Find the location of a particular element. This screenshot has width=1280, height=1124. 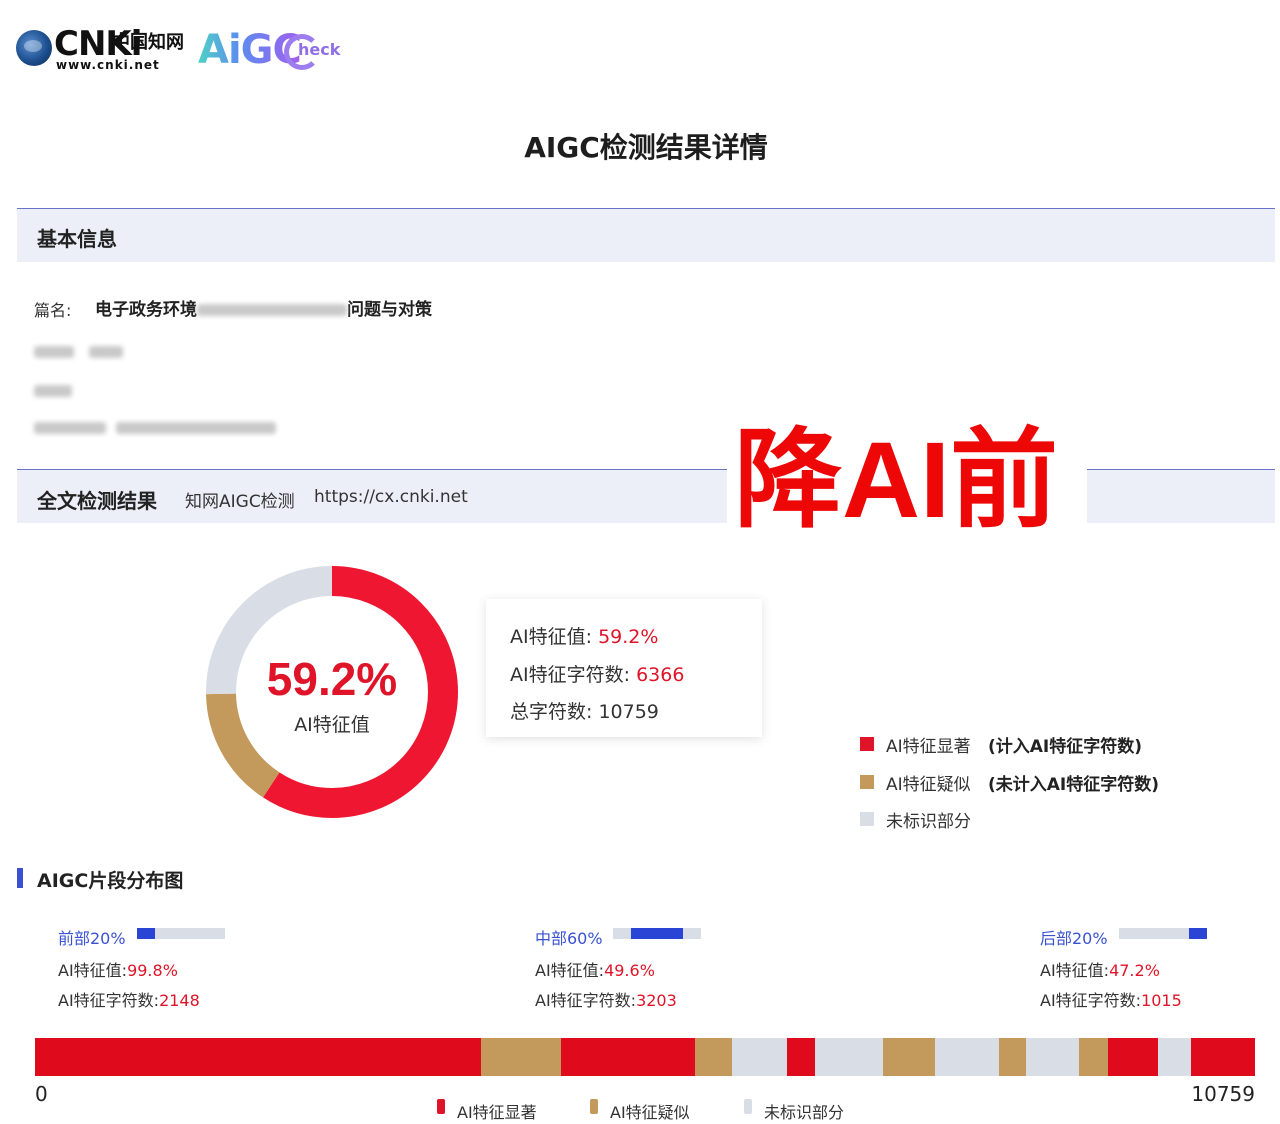

aigc-distribution-bar is located at coordinates (645, 1057).